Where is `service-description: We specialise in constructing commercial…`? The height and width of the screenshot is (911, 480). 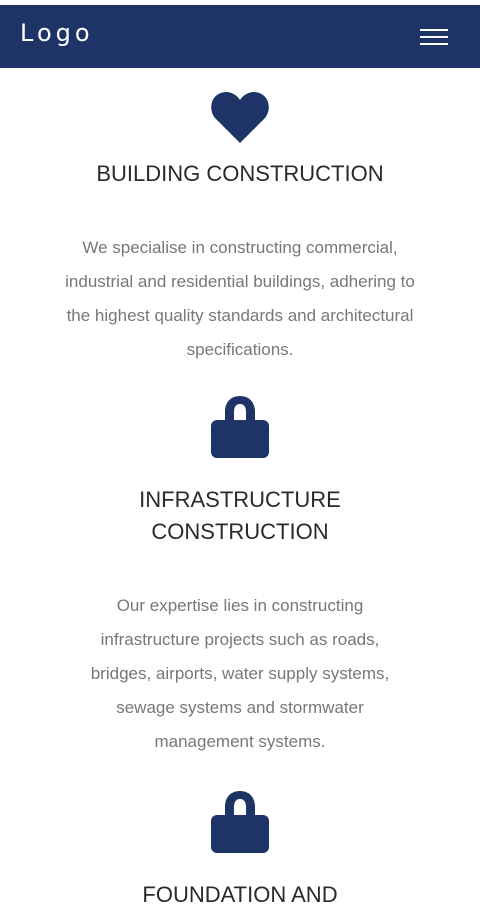 service-description: We specialise in constructing commercial… is located at coordinates (240, 298).